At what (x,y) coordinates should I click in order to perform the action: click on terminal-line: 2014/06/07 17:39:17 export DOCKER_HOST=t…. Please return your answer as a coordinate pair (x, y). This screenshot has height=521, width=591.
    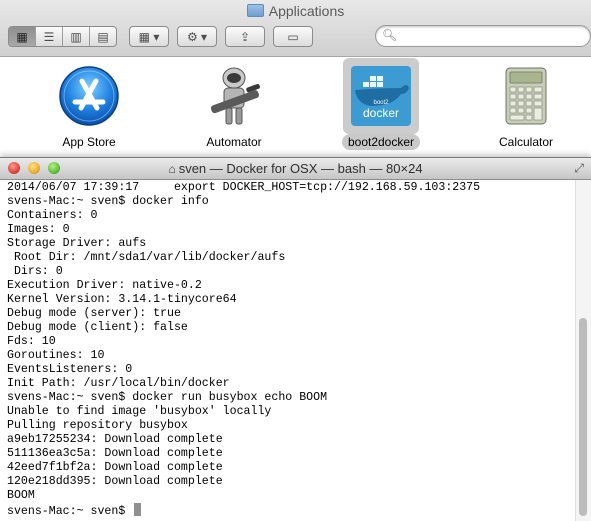
    Looking at the image, I should click on (244, 187).